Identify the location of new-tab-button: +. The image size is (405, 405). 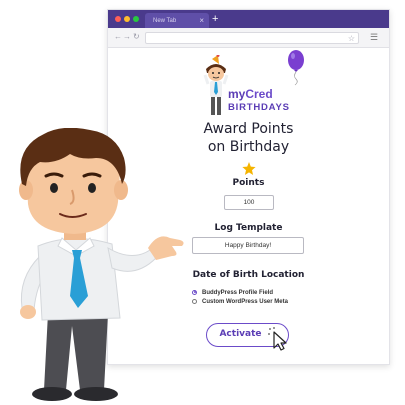
(215, 19).